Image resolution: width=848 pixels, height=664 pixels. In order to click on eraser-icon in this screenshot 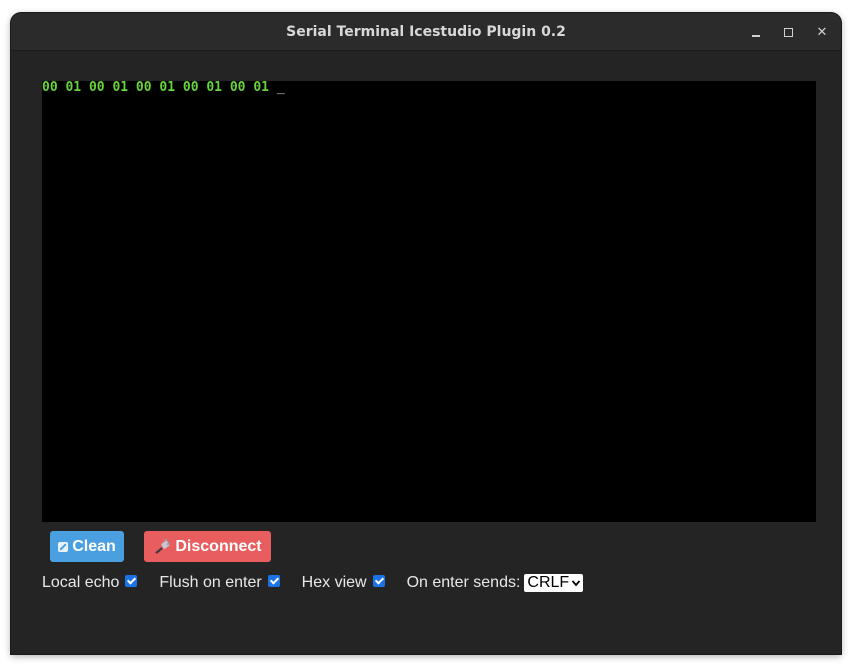, I will do `click(63, 546)`.